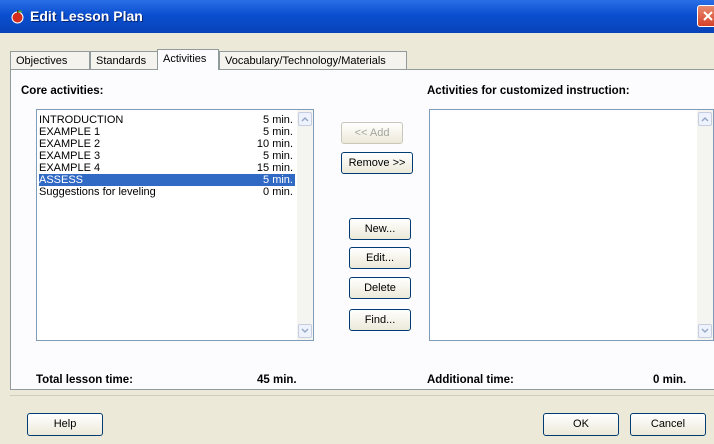 This screenshot has width=714, height=444. I want to click on apple-icon, so click(17, 17).